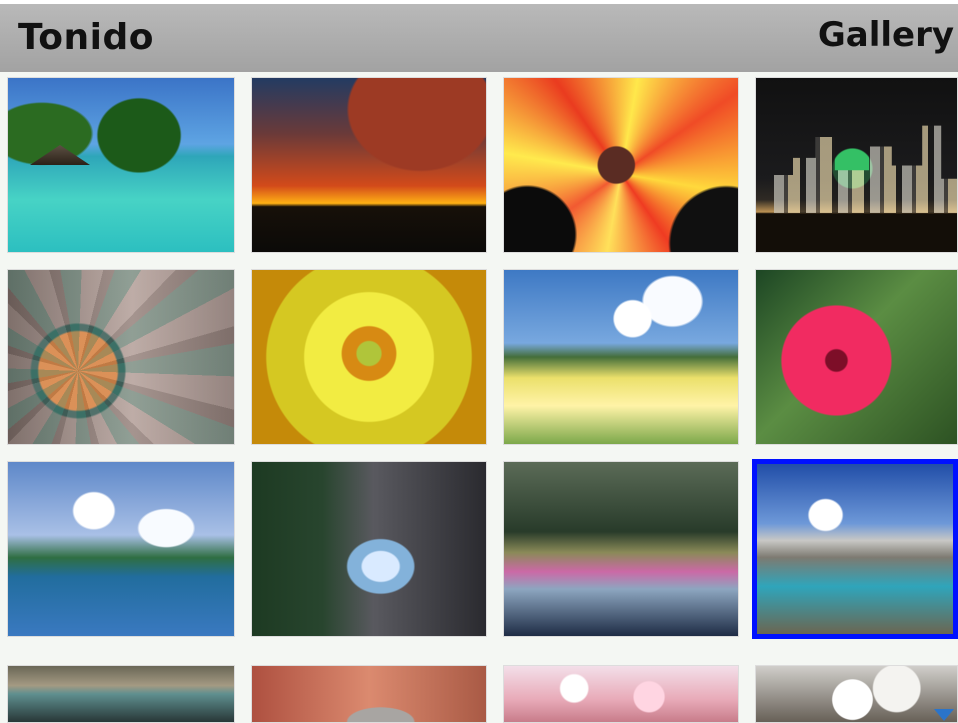 This screenshot has height=723, width=958. I want to click on photo-thumbnail-yarn-ball: yarn-ball-photo, so click(121, 357).